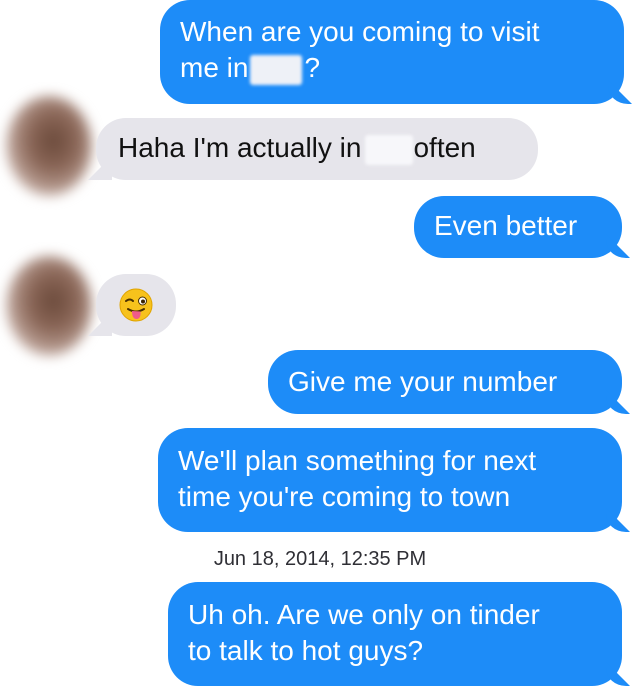 Image resolution: width=640 pixels, height=692 pixels. I want to click on message-line: to talk to hot guys?, so click(306, 650).